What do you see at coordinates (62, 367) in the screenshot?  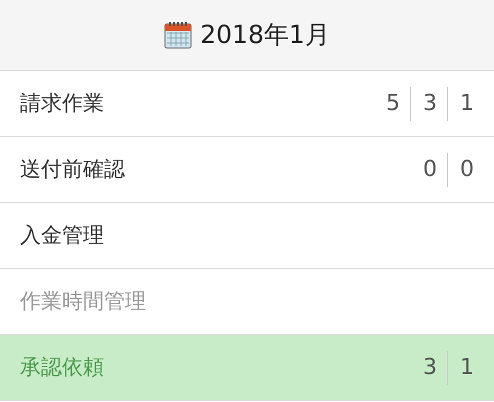 I see `menu-label: 承認依頼` at bounding box center [62, 367].